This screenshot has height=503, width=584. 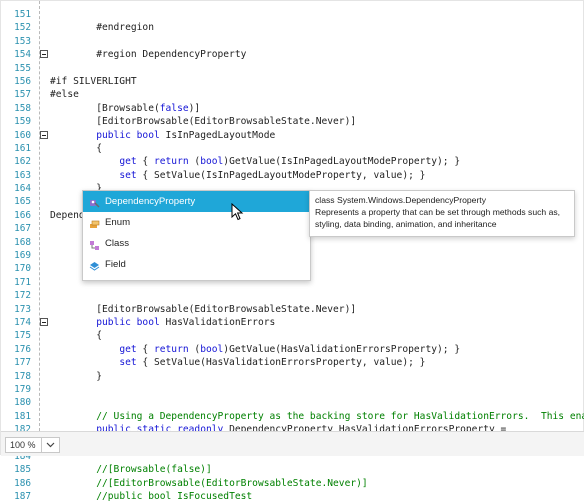 What do you see at coordinates (22, 296) in the screenshot?
I see `line-number: 172` at bounding box center [22, 296].